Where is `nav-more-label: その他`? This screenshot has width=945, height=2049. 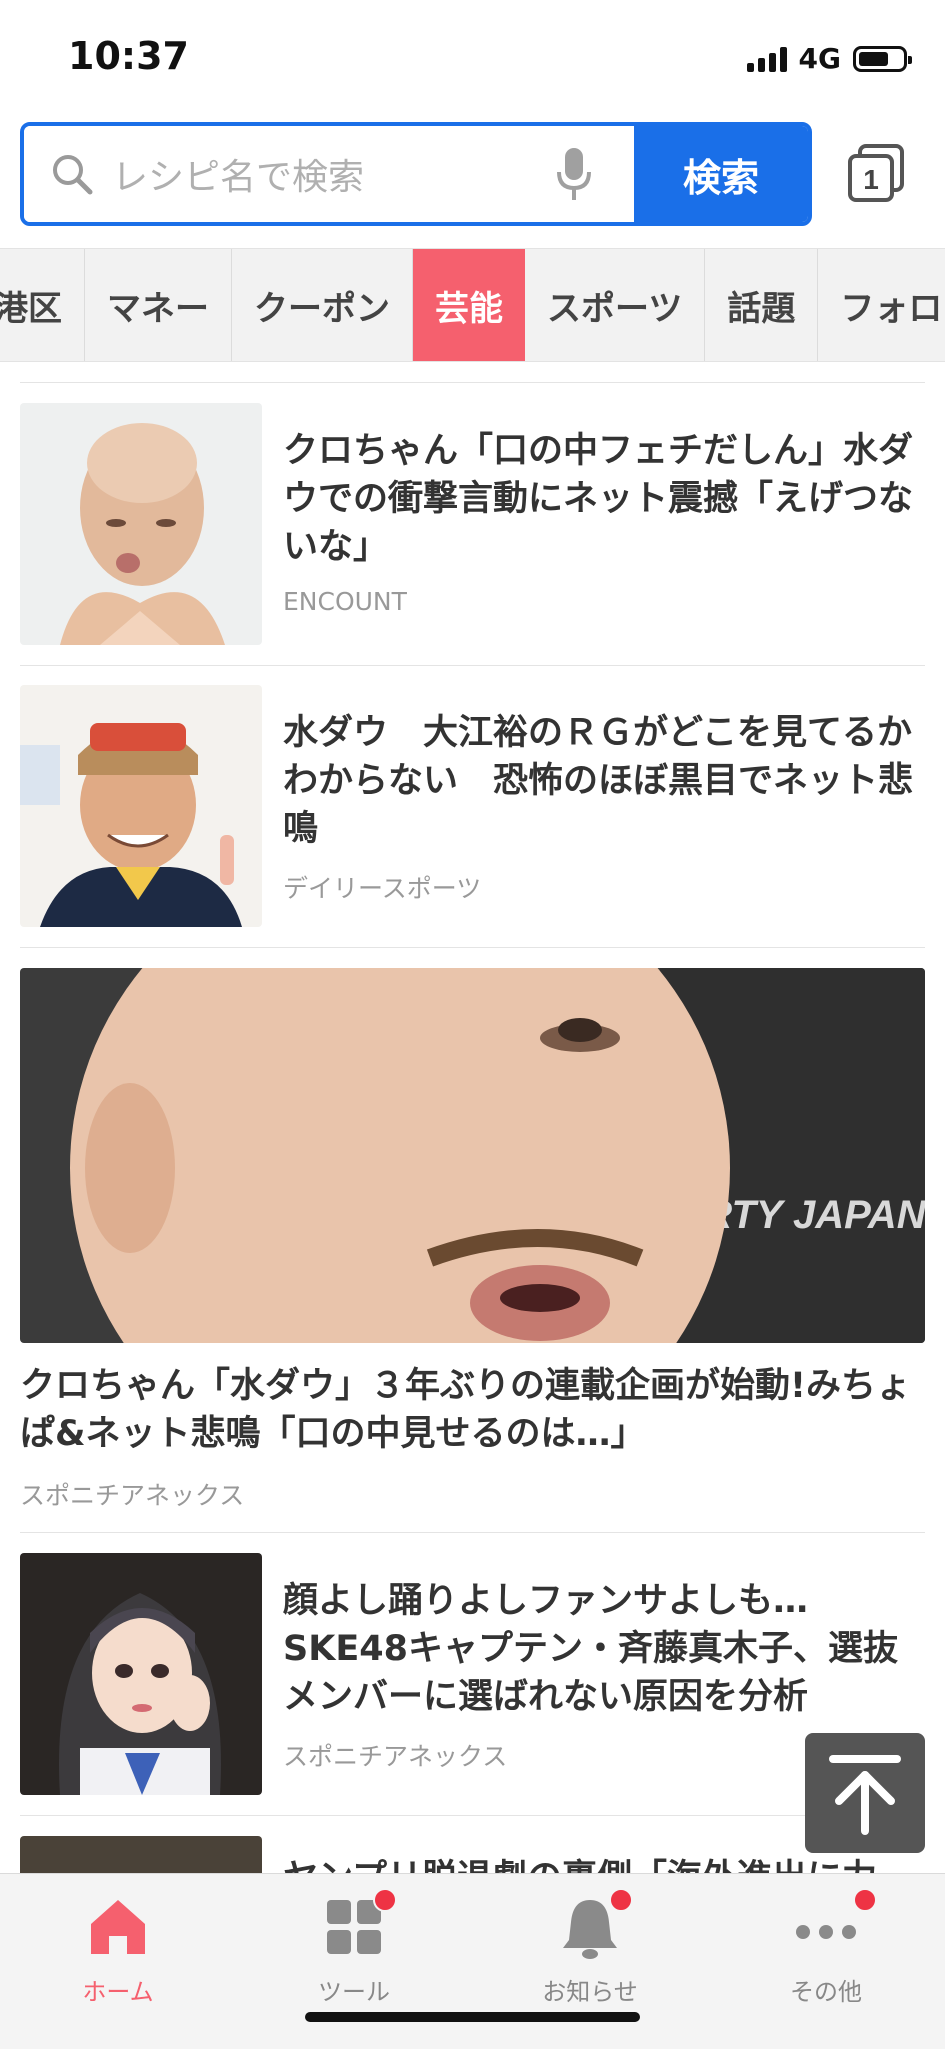
nav-more-label: その他 is located at coordinates (826, 1992).